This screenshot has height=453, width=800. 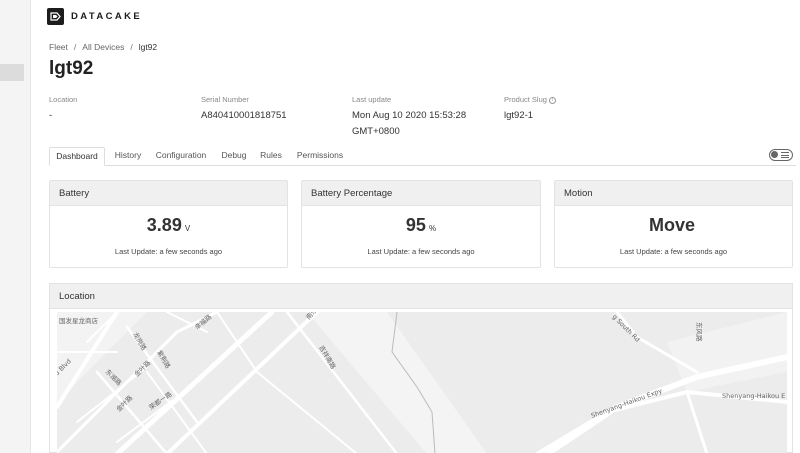 I want to click on meta-slug-value: lgt92-1, so click(x=519, y=115).